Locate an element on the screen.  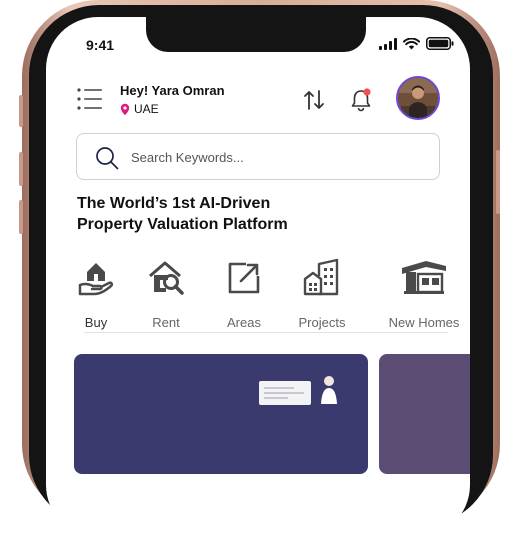
user-location: UAE is located at coordinates (139, 109).